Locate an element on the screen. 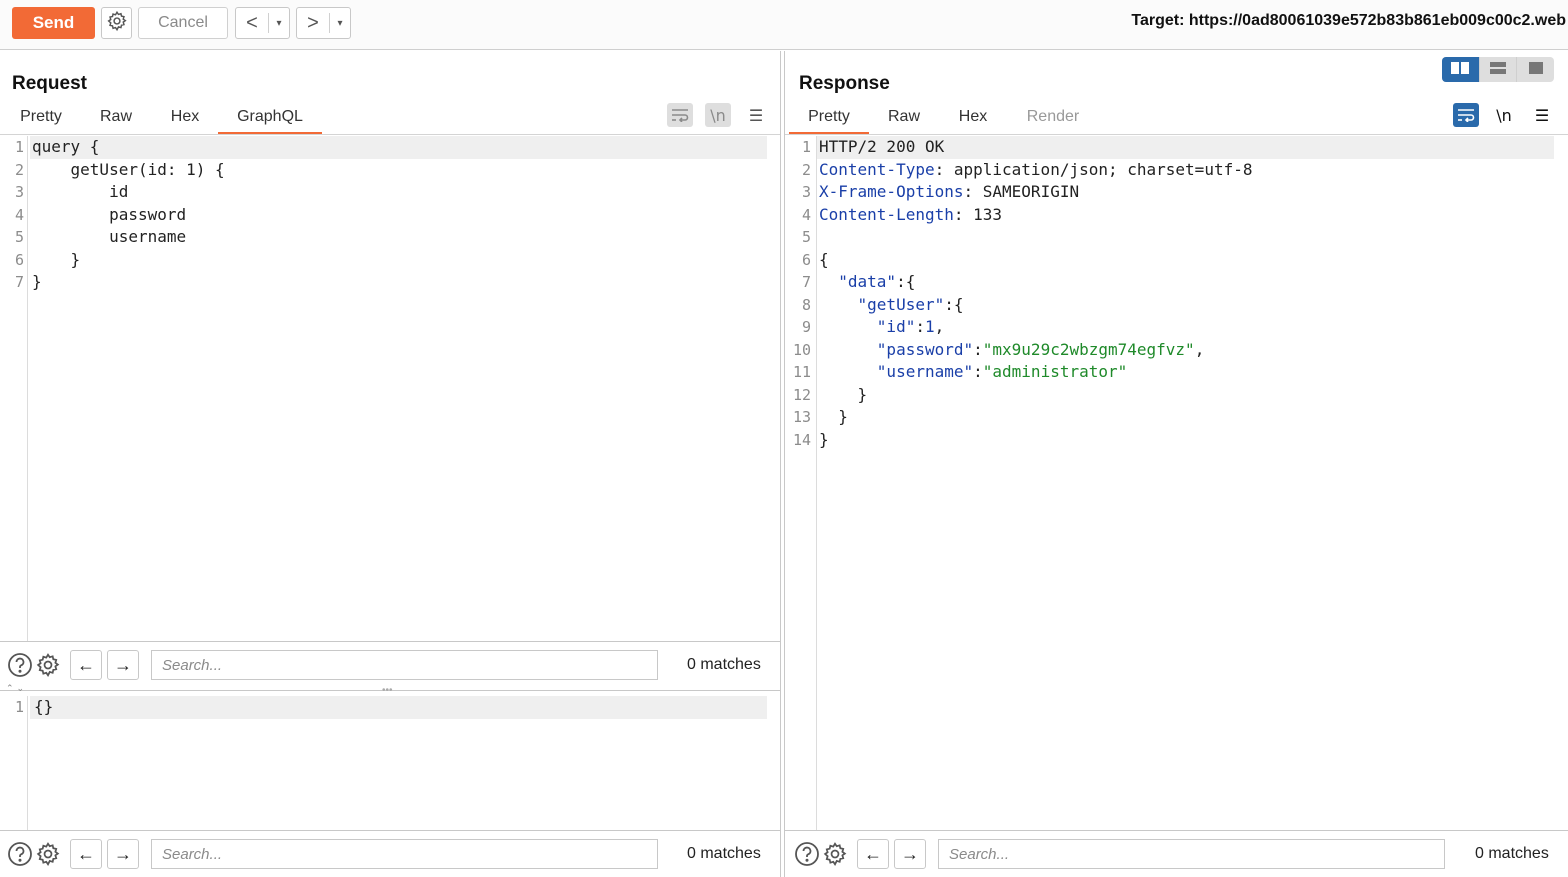  columns-icon is located at coordinates (1460, 70).